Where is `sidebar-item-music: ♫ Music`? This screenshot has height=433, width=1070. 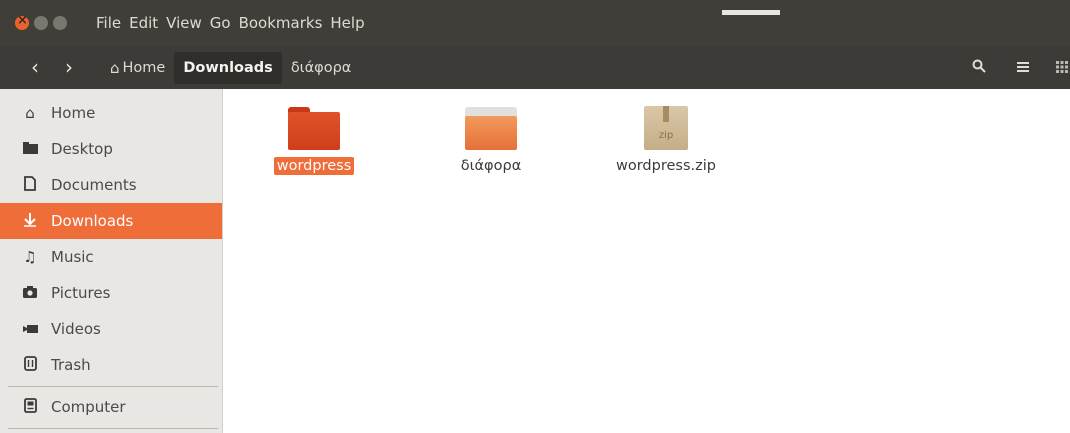
sidebar-item-music: ♫ Music is located at coordinates (111, 257).